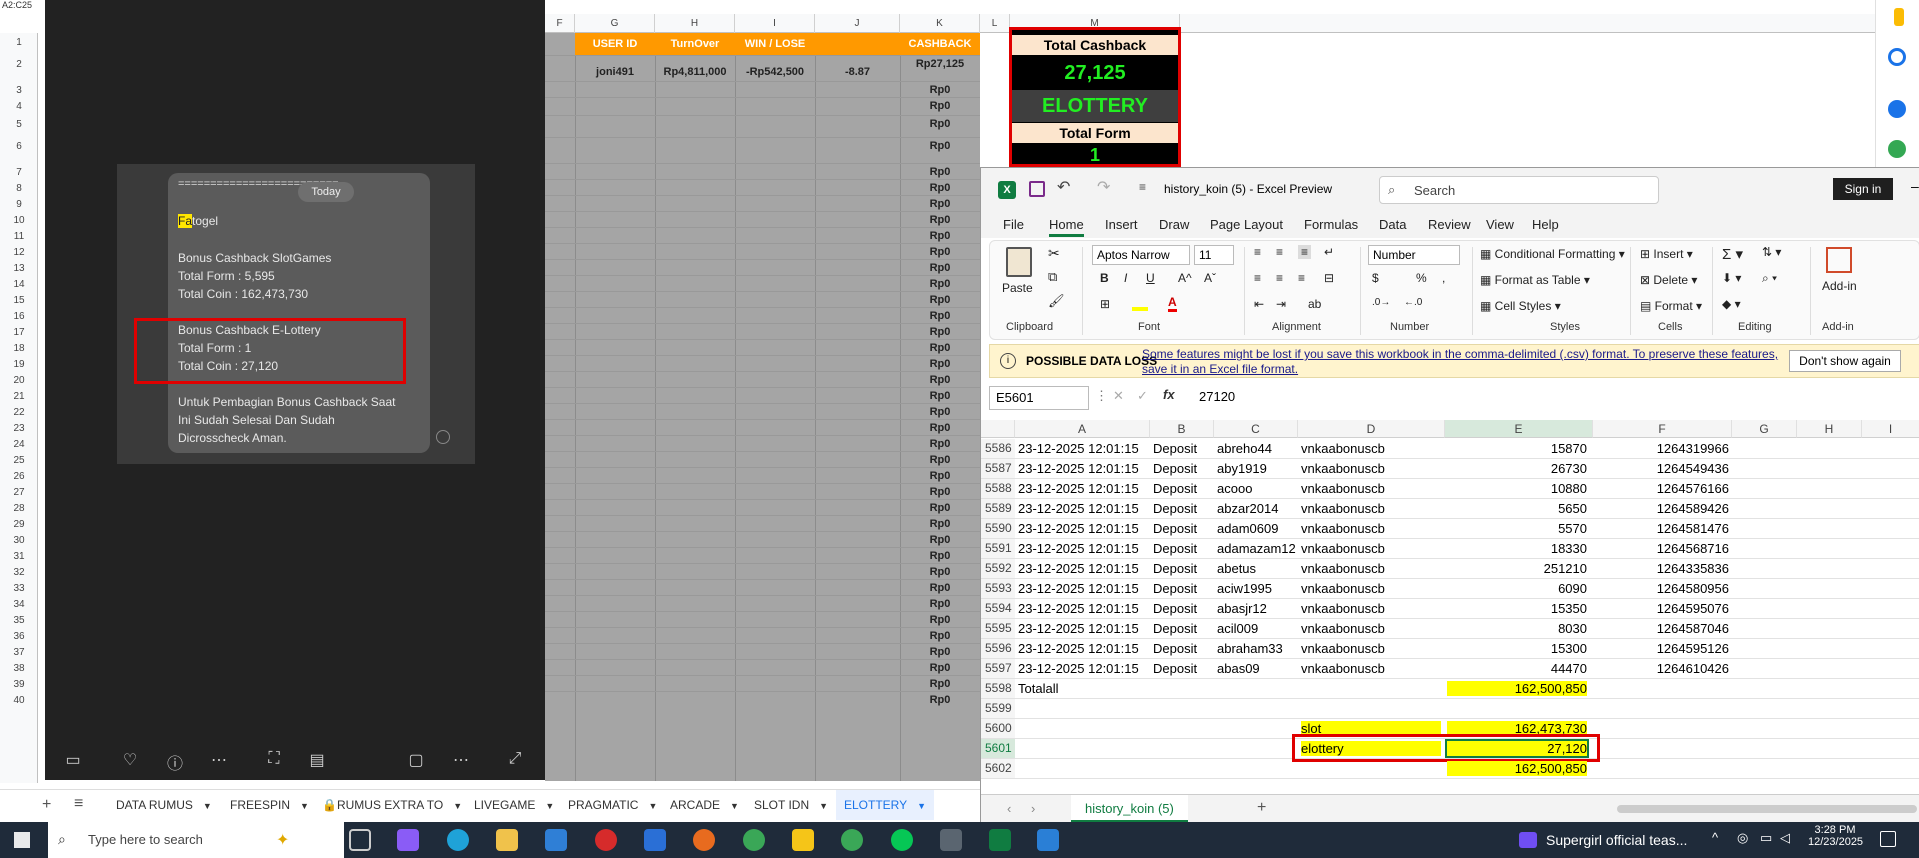 The height and width of the screenshot is (858, 1919). I want to click on formula-more-icon: ⋮, so click(1101, 396).